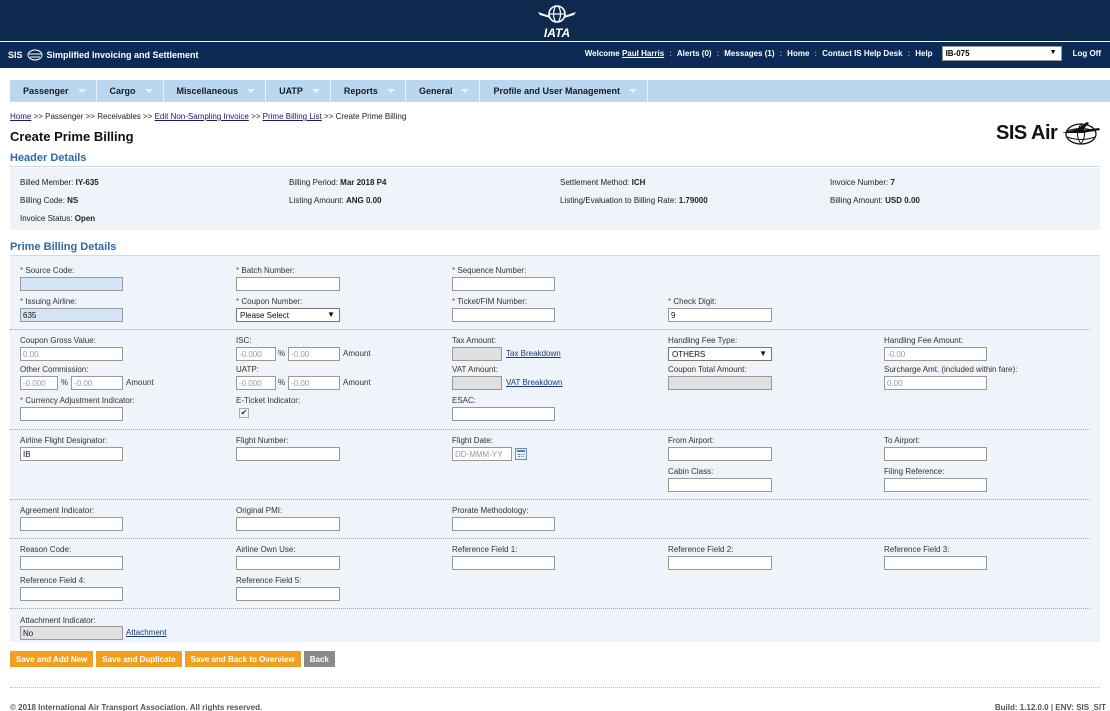 Image resolution: width=1110 pixels, height=711 pixels. I want to click on other-commission-percent-input: -0.000, so click(39, 383).